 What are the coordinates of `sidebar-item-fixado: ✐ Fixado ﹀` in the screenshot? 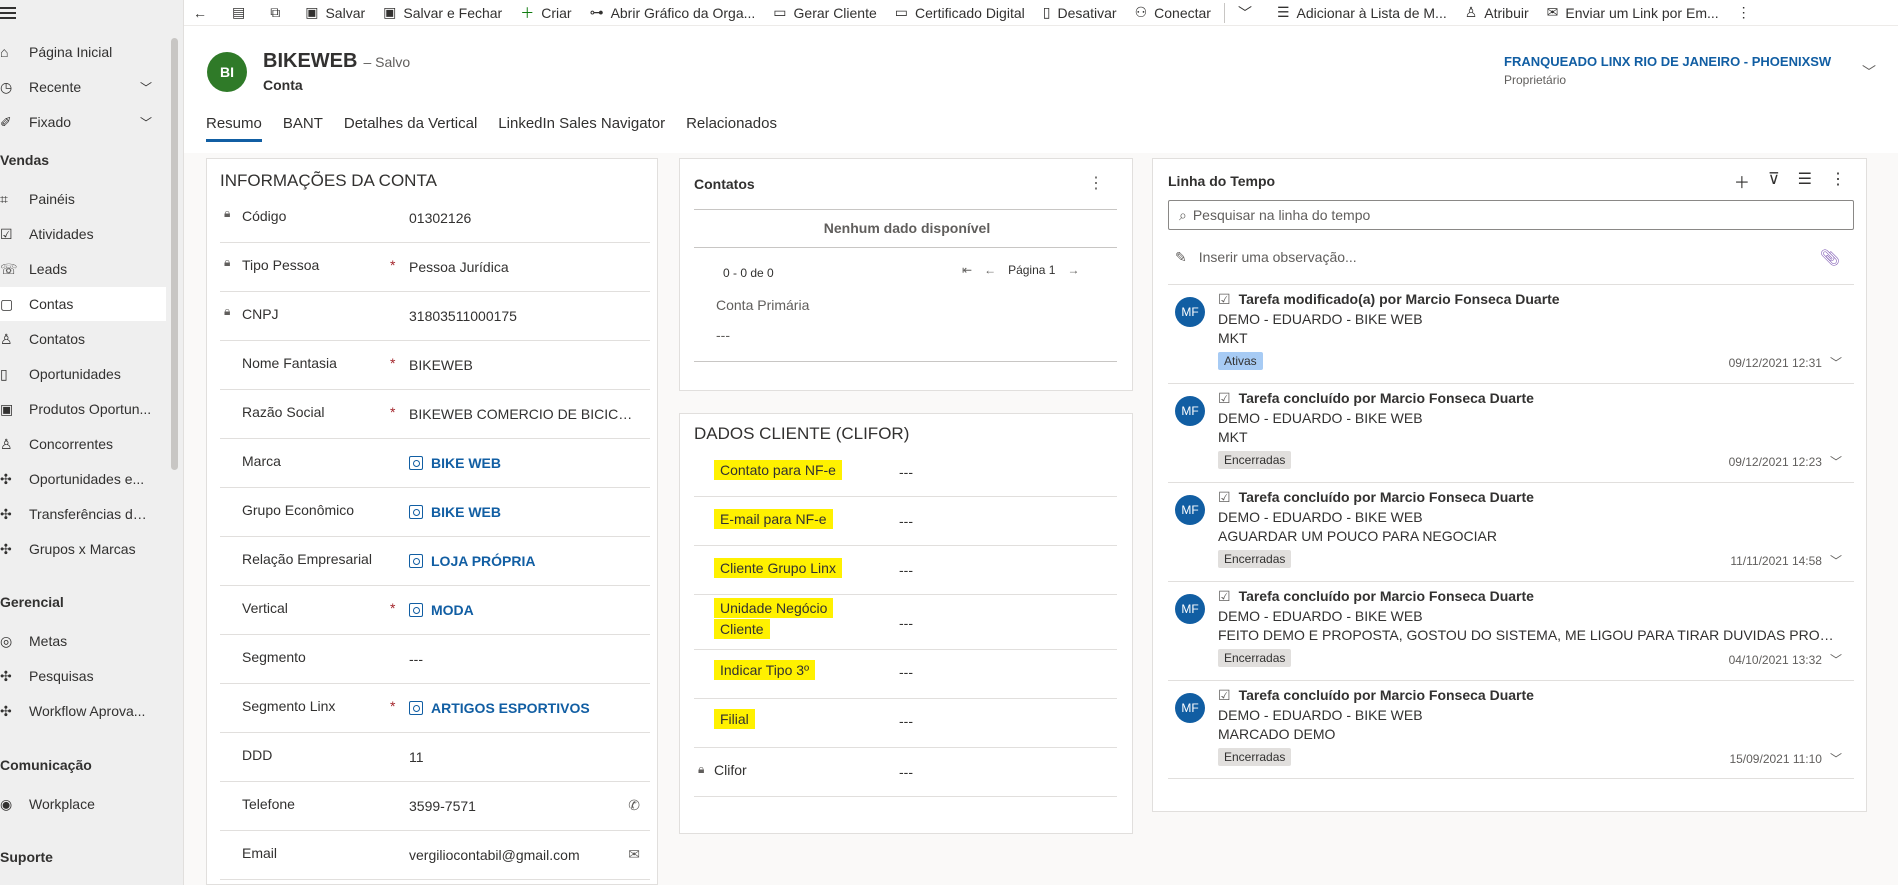 It's located at (83, 122).